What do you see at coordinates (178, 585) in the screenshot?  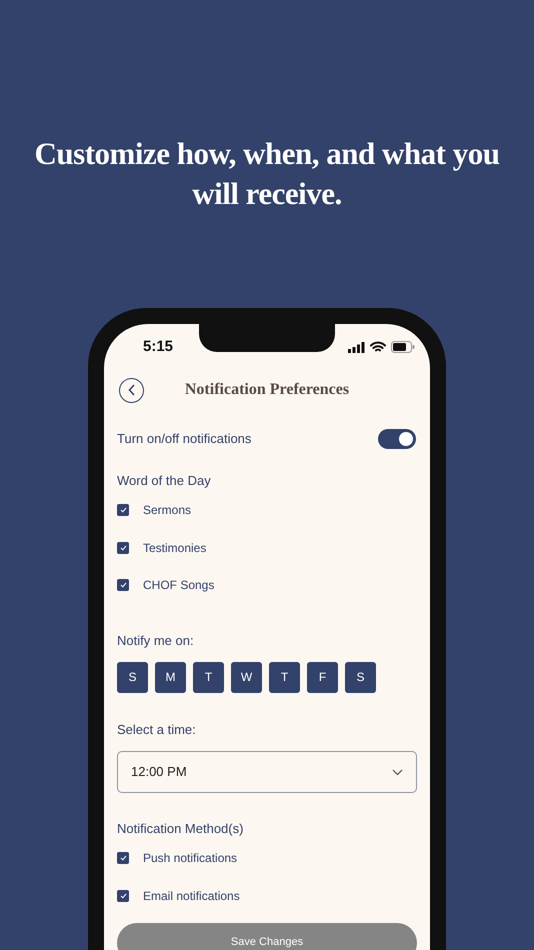 I see `option-label: CHOF Songs` at bounding box center [178, 585].